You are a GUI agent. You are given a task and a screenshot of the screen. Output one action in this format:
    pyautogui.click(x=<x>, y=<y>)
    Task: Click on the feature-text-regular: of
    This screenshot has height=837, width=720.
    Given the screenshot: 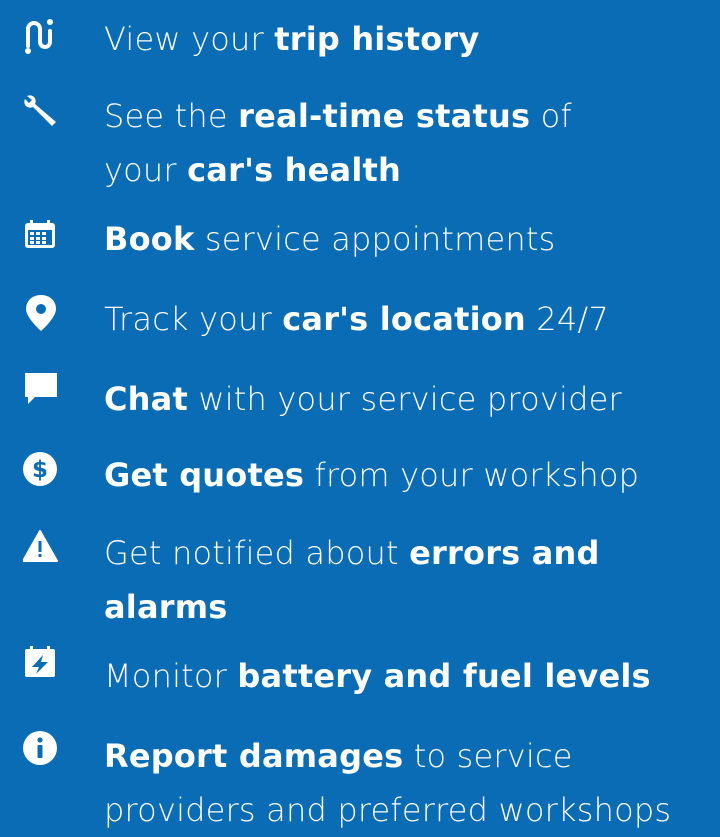 What is the action you would take?
    pyautogui.click(x=551, y=116)
    